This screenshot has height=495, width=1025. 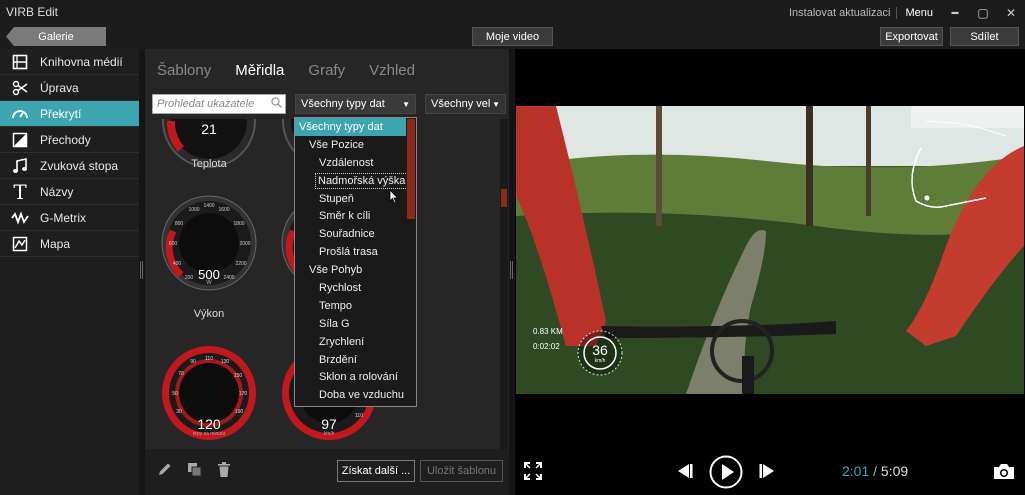 What do you see at coordinates (355, 252) in the screenshot?
I see `list-item: Prošlá trasa` at bounding box center [355, 252].